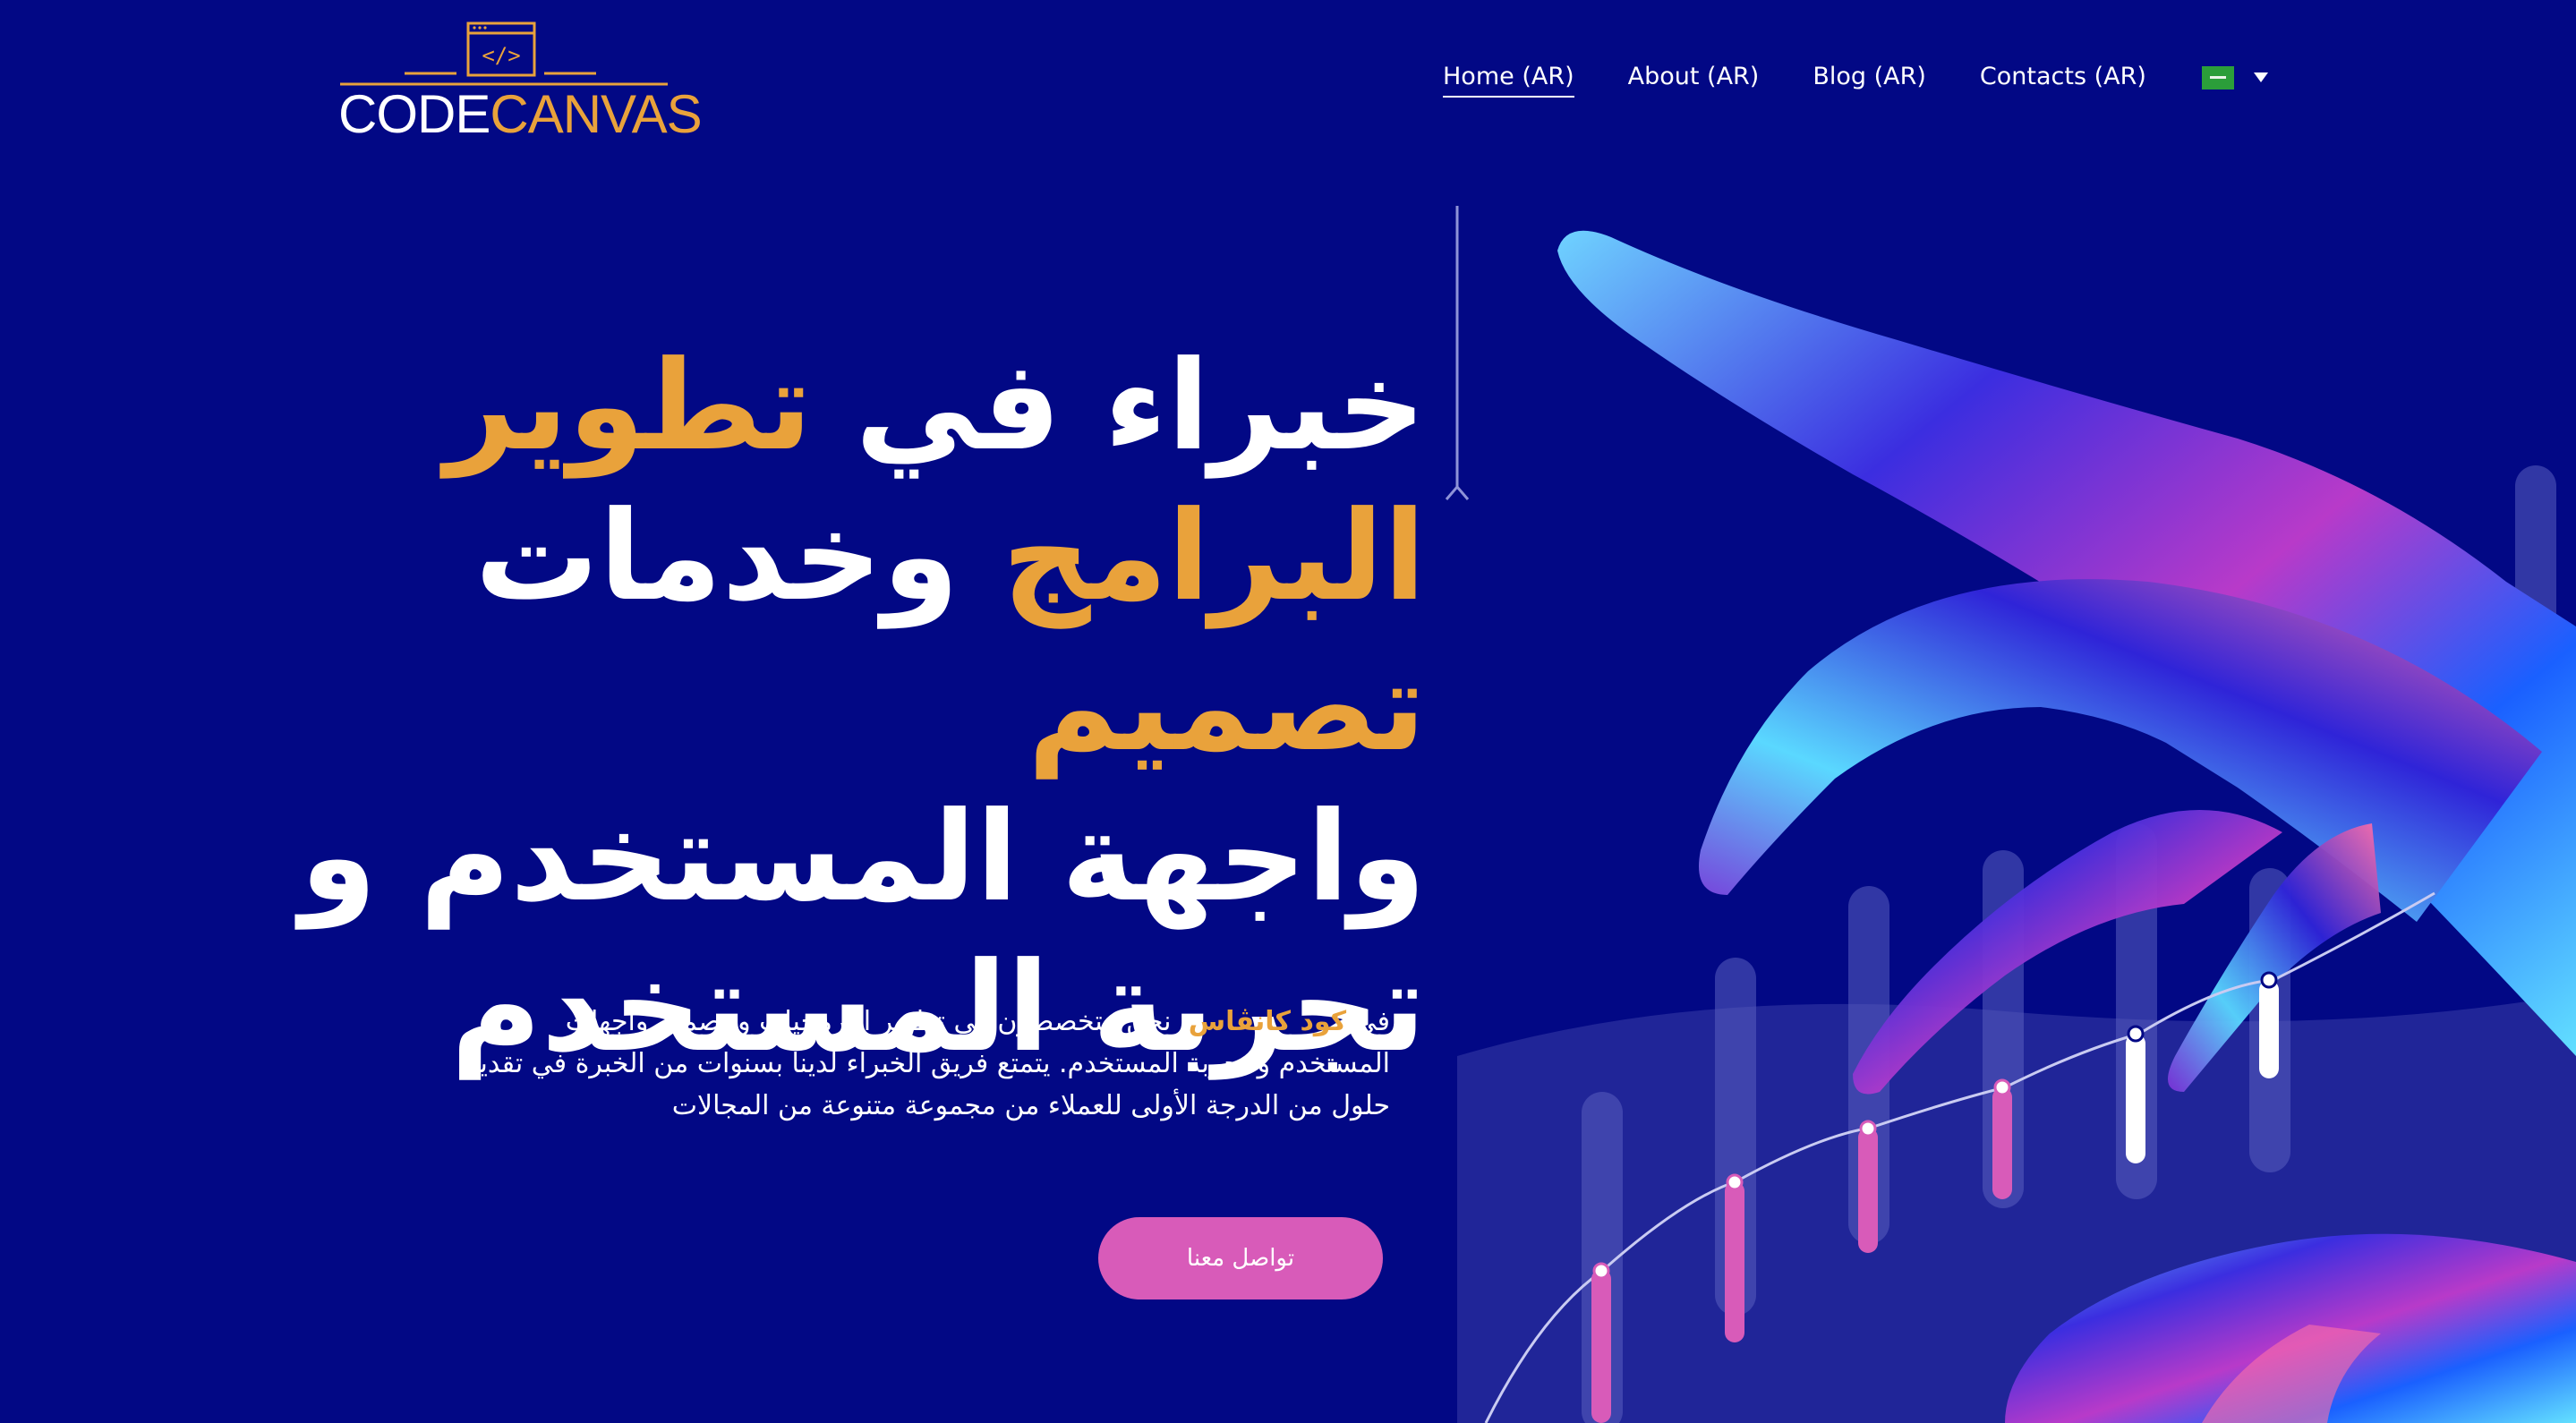  What do you see at coordinates (2260, 77) in the screenshot?
I see `chevron-down-icon` at bounding box center [2260, 77].